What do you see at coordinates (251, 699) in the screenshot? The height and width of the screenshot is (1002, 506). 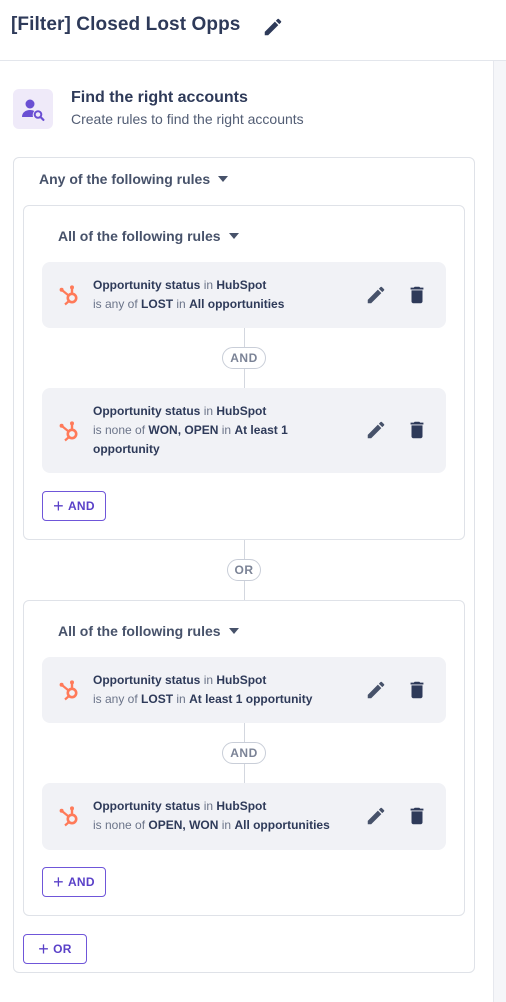 I see `rule-scope: At least 1 opportunity` at bounding box center [251, 699].